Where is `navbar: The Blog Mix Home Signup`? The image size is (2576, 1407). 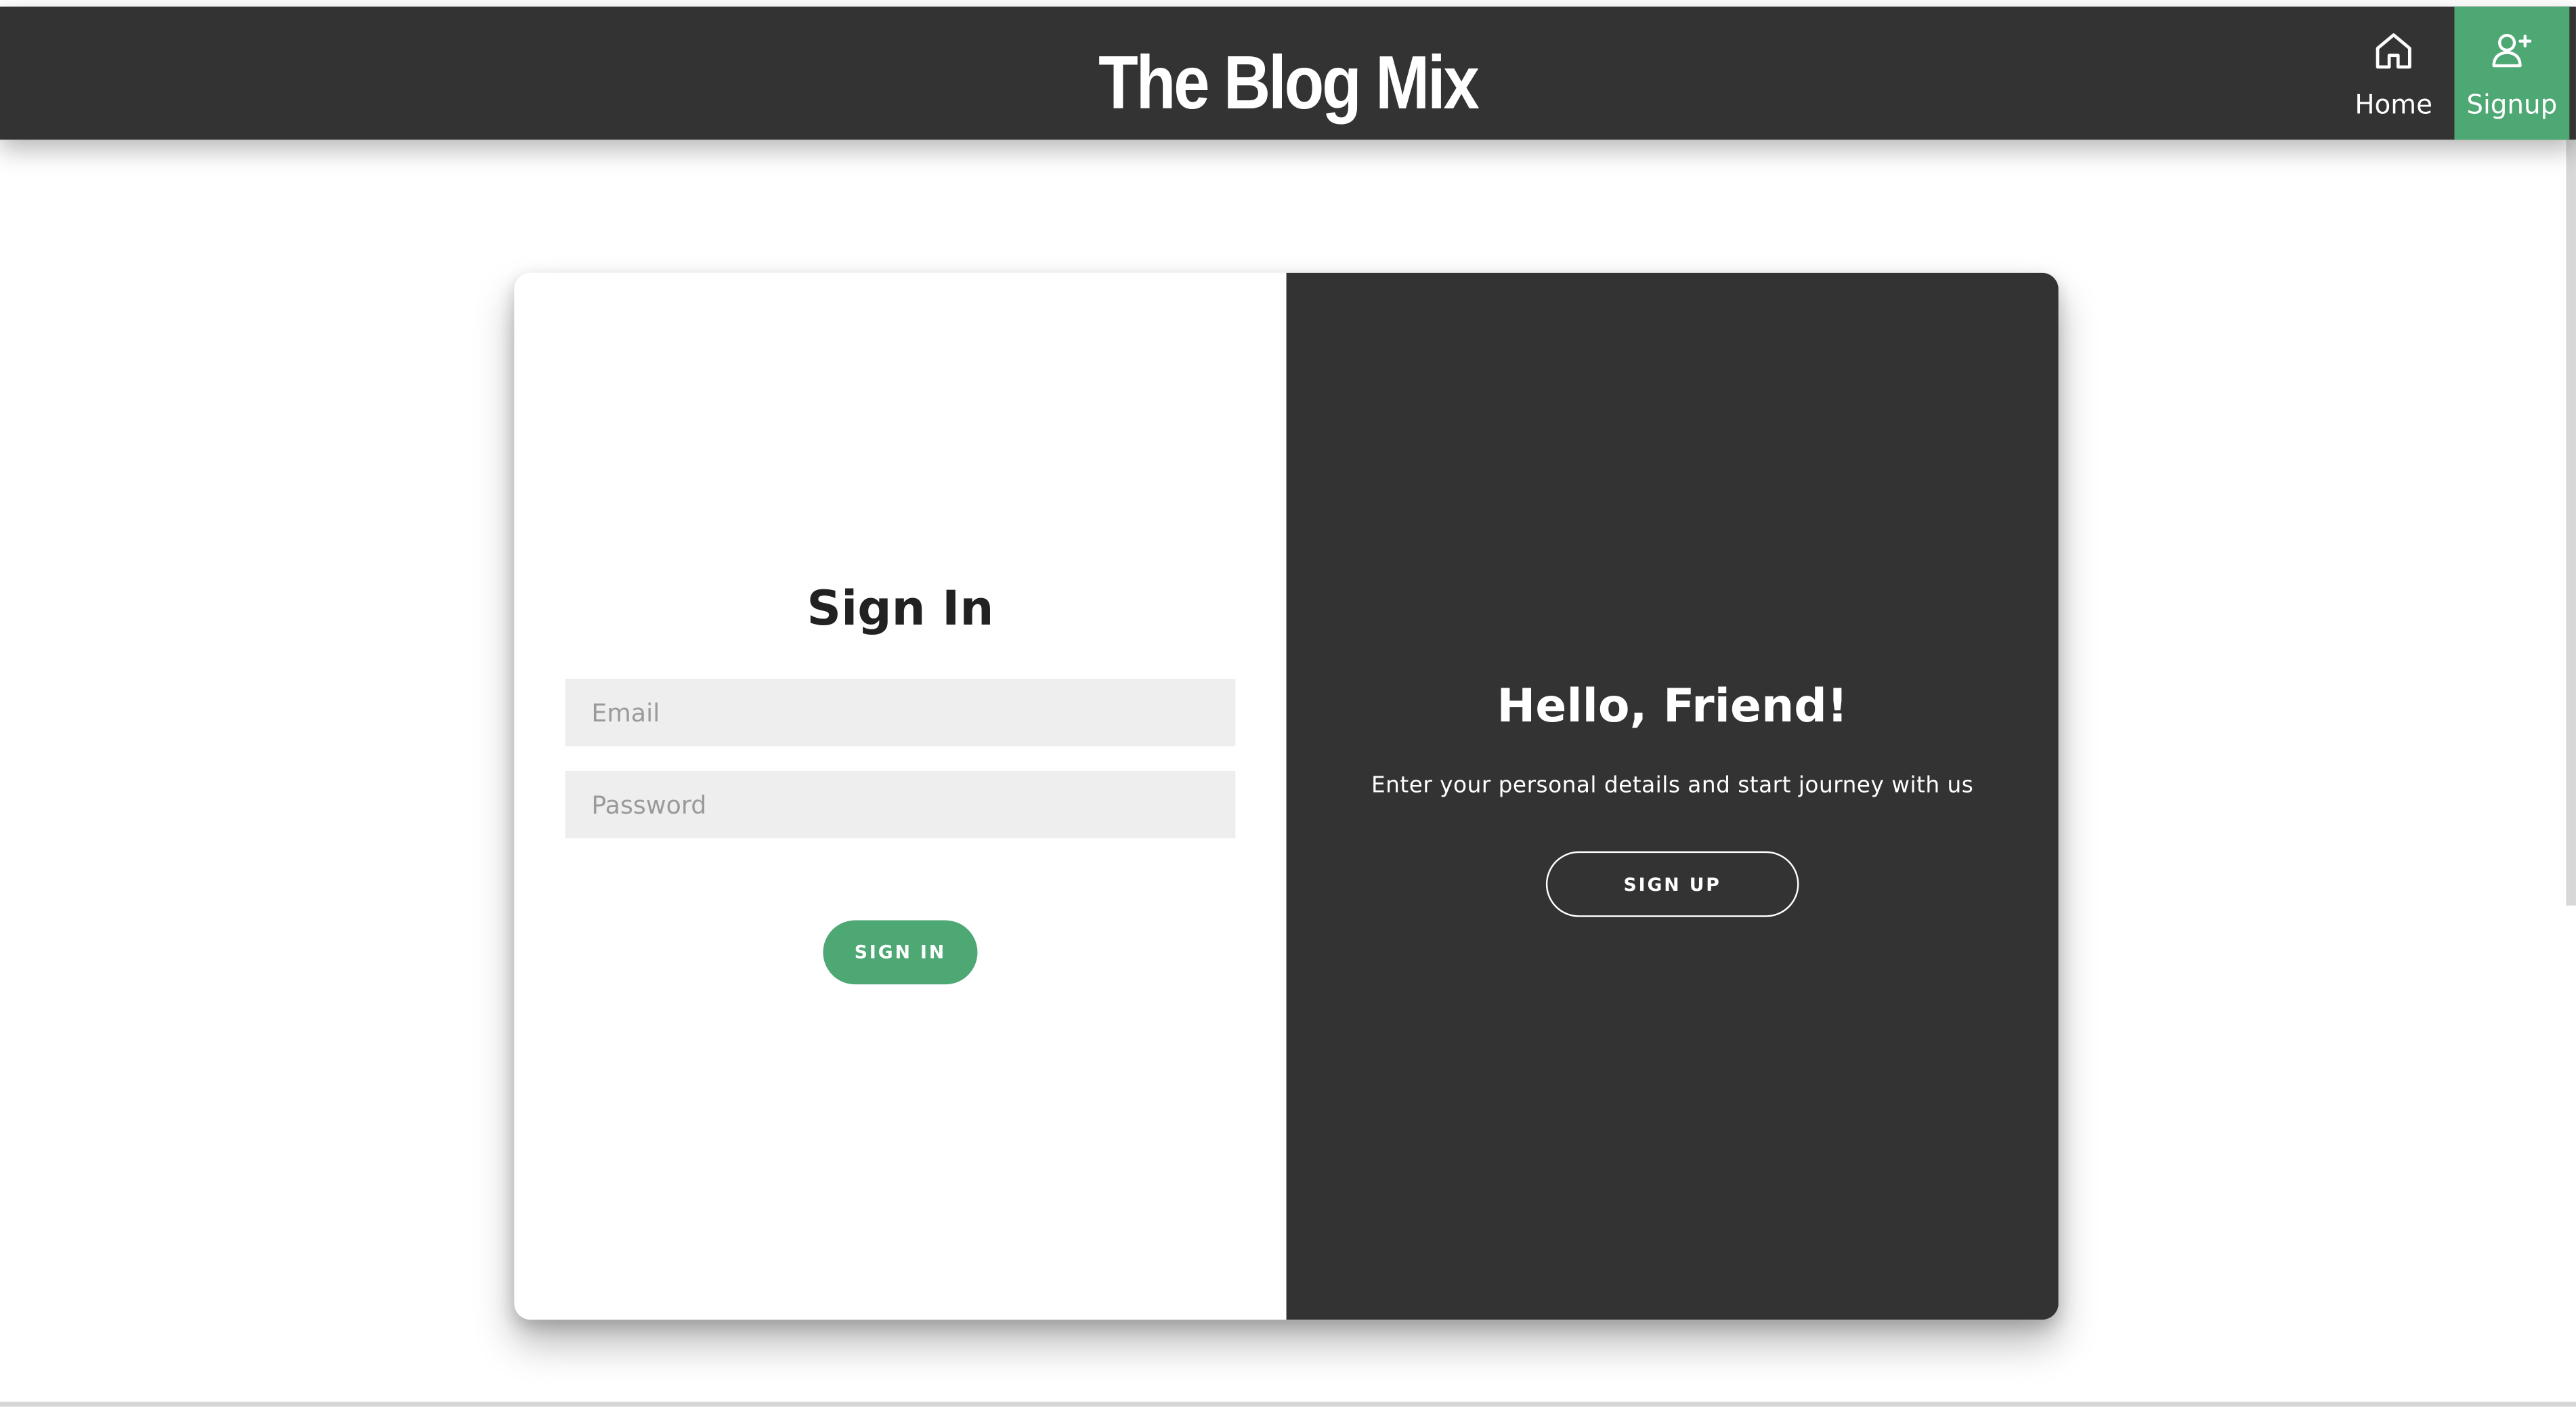
navbar: The Blog Mix Home Signup is located at coordinates (1288, 73).